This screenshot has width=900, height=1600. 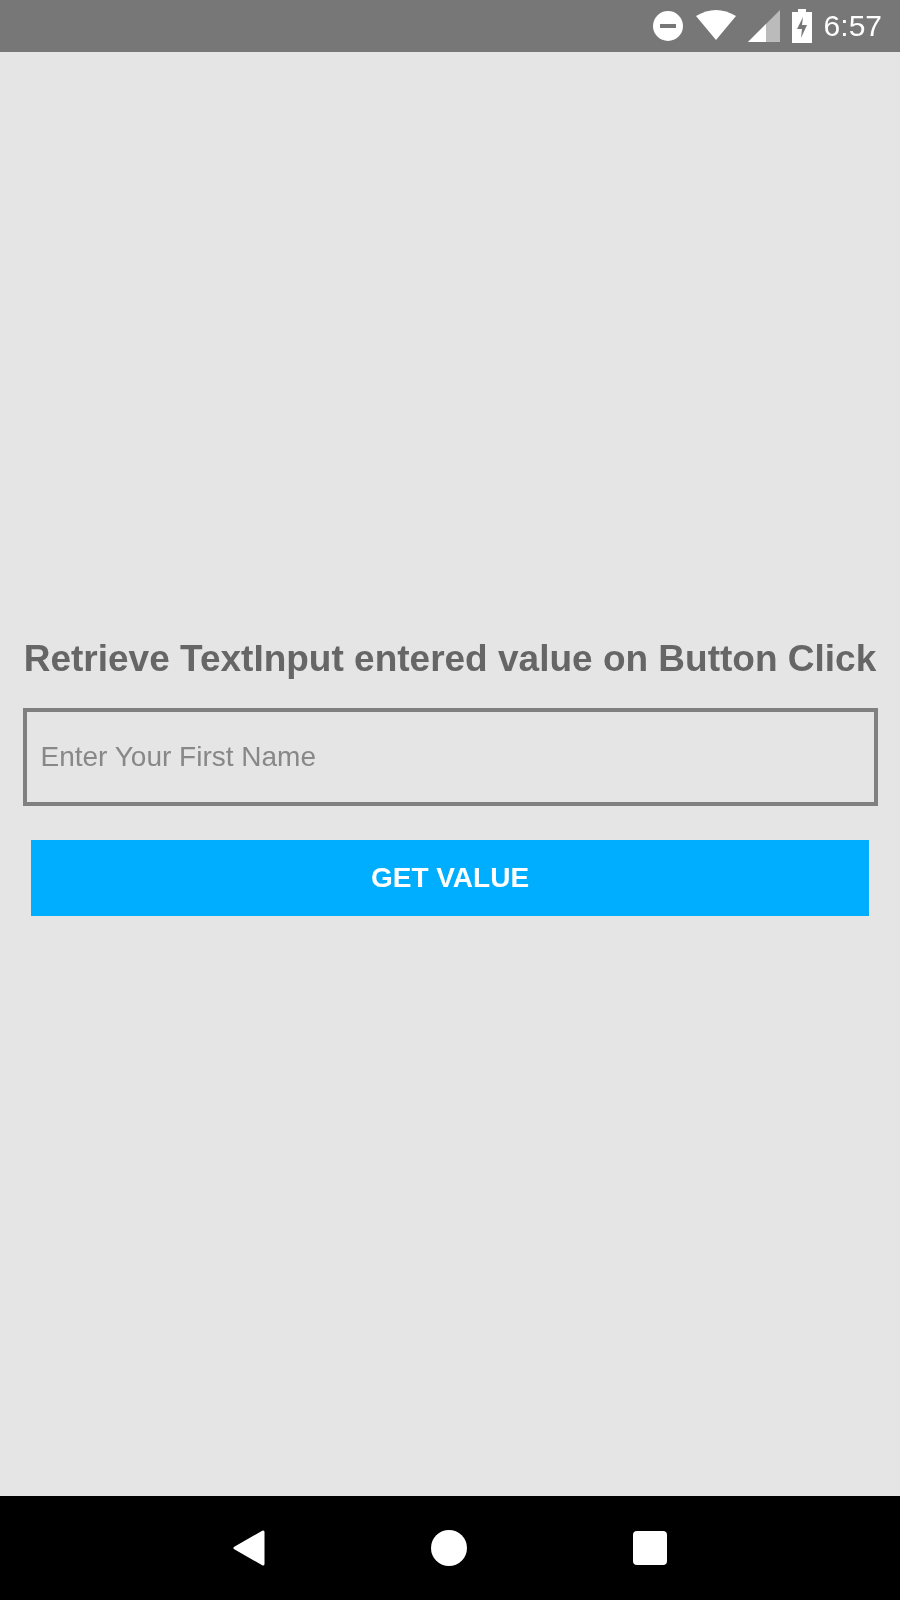 What do you see at coordinates (249, 1548) in the screenshot?
I see `back-icon` at bounding box center [249, 1548].